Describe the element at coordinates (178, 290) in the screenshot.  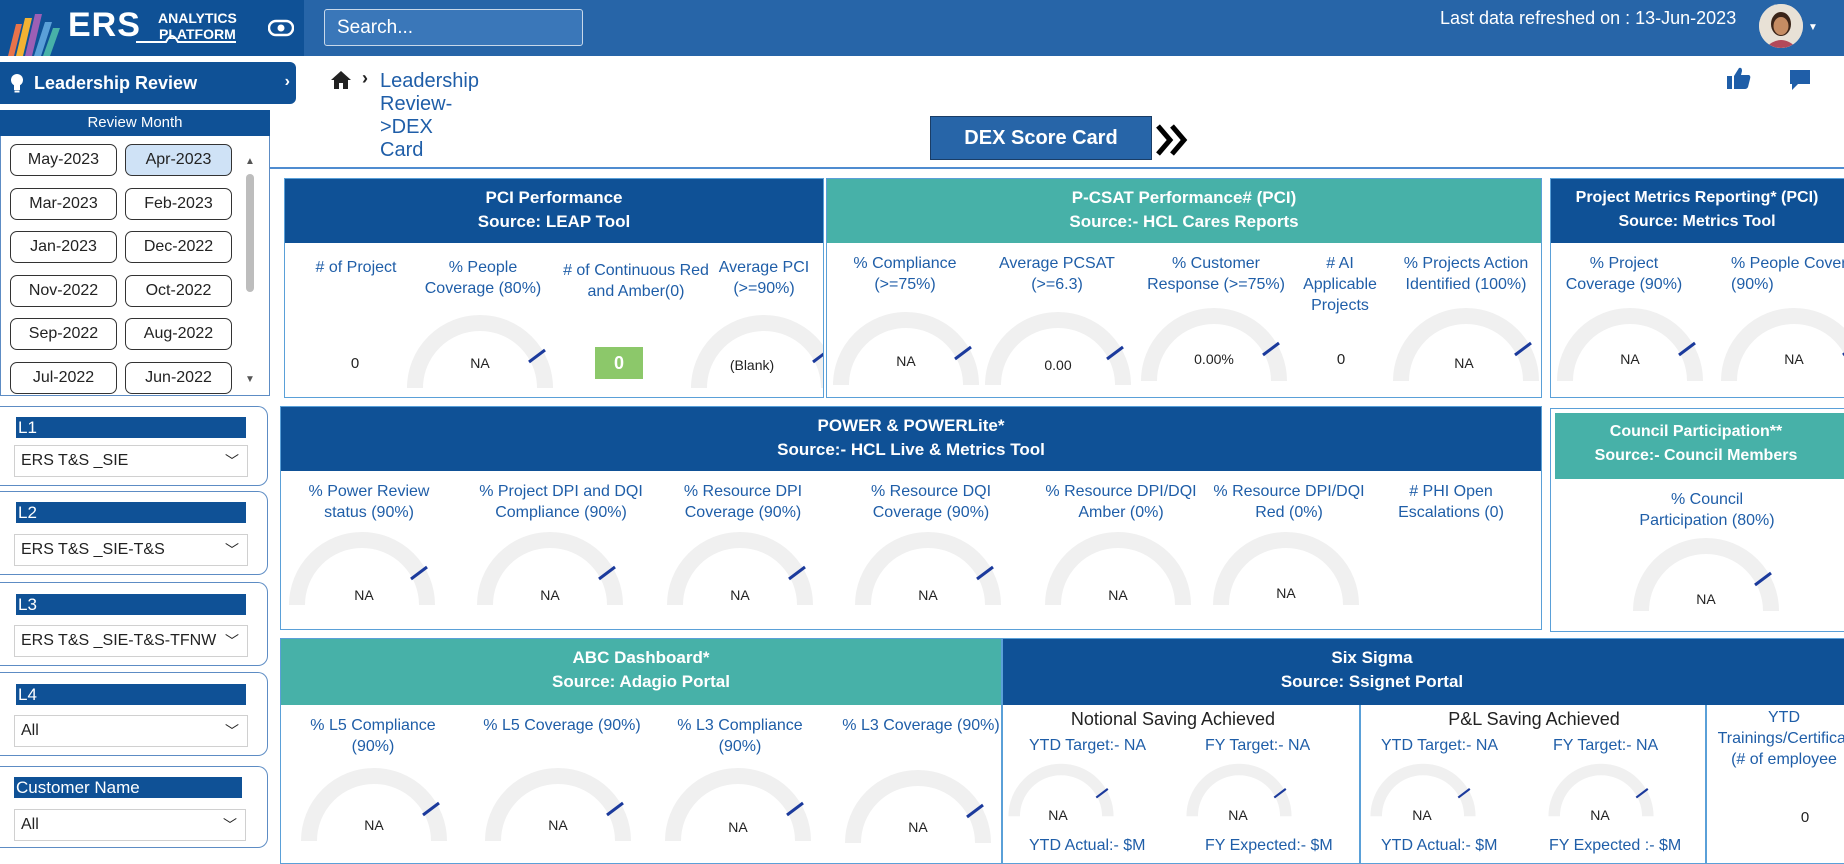
I see `month-button: Oct-2022` at that location.